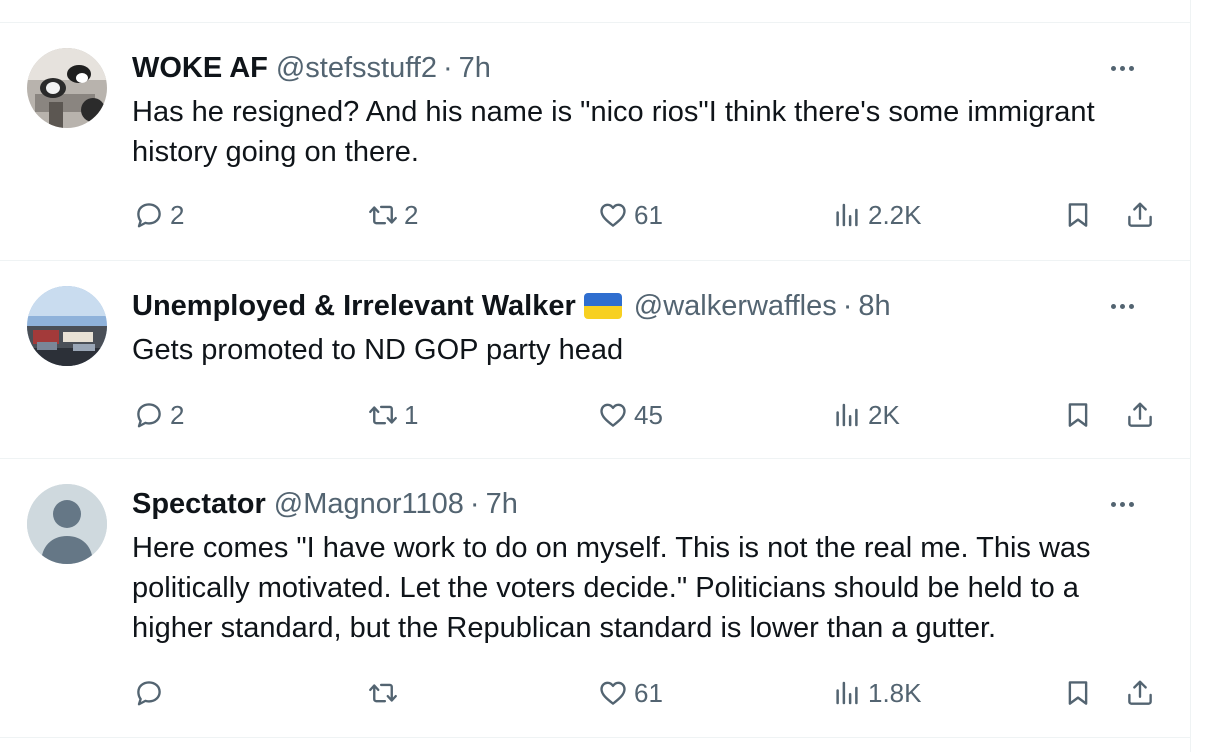  Describe the element at coordinates (595, 415) in the screenshot. I see `action-bar: 2 1 45 2K` at that location.